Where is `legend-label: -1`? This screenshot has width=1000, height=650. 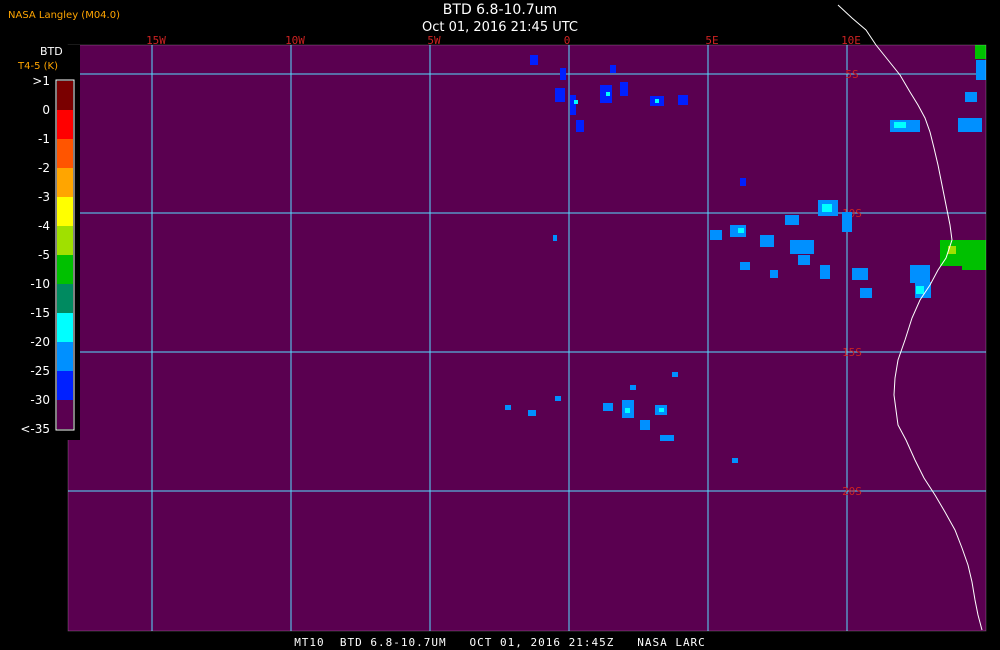 legend-label: -1 is located at coordinates (44, 139).